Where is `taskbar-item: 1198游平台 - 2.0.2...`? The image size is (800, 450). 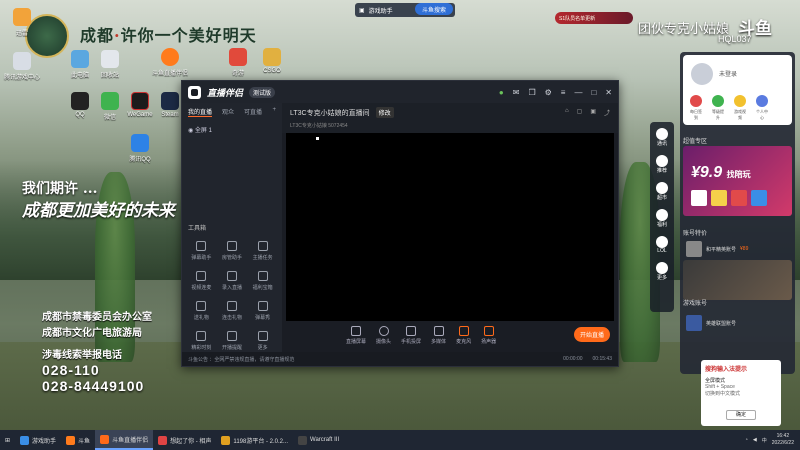 taskbar-item: 1198游平台 - 2.0.2... is located at coordinates (254, 440).